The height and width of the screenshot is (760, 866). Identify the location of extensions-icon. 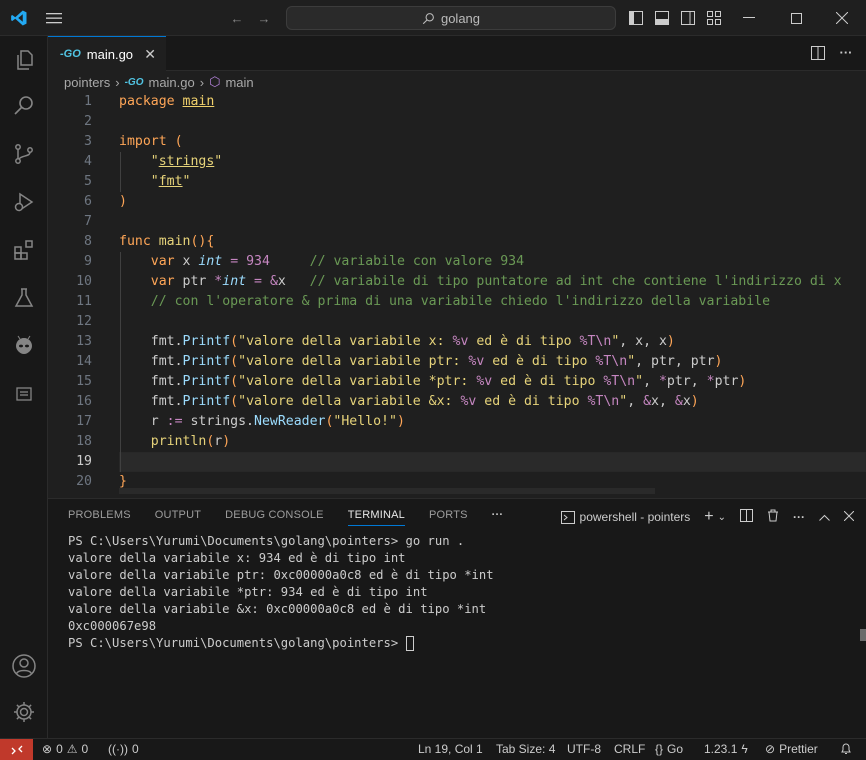
(24, 250).